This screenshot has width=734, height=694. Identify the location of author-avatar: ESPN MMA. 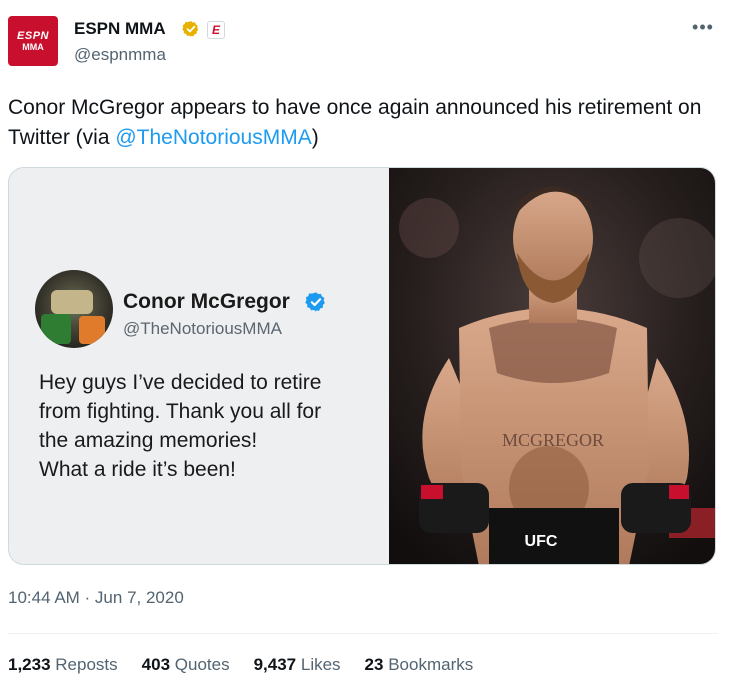
(33, 41).